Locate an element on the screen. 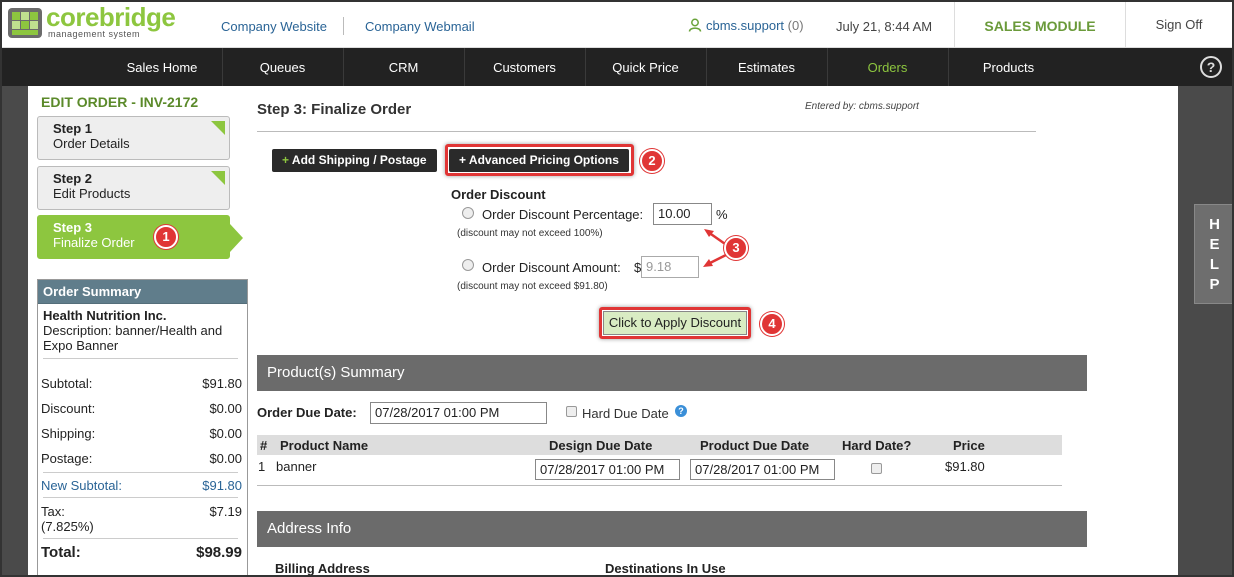 The width and height of the screenshot is (1234, 577). company-webmail-link: Company Webmail is located at coordinates (420, 26).